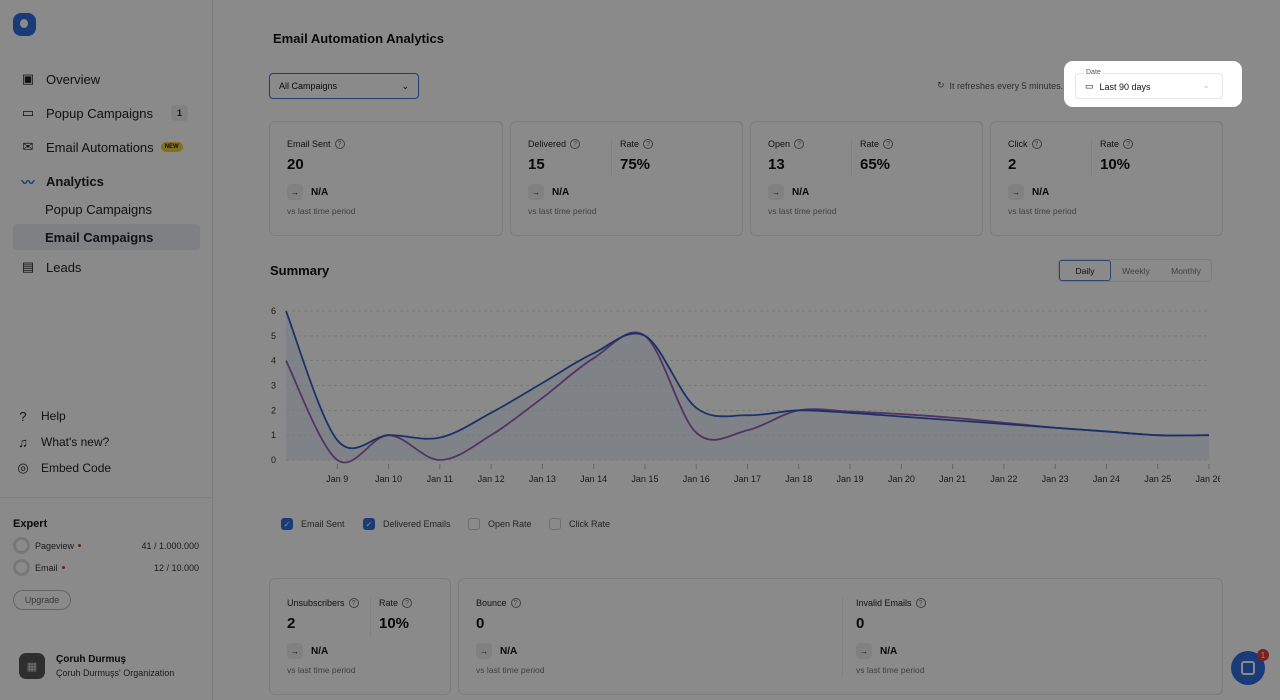 The height and width of the screenshot is (700, 1280). I want to click on date-picker-highlight: Date ▭ Last 90 days ⌄, so click(1153, 84).